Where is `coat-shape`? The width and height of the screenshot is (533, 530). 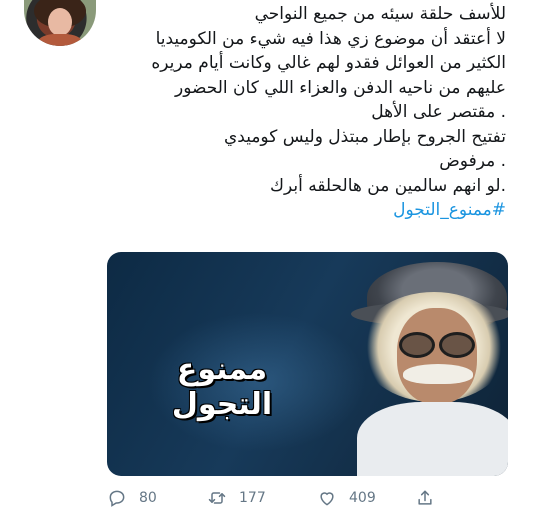
coat-shape is located at coordinates (432, 439).